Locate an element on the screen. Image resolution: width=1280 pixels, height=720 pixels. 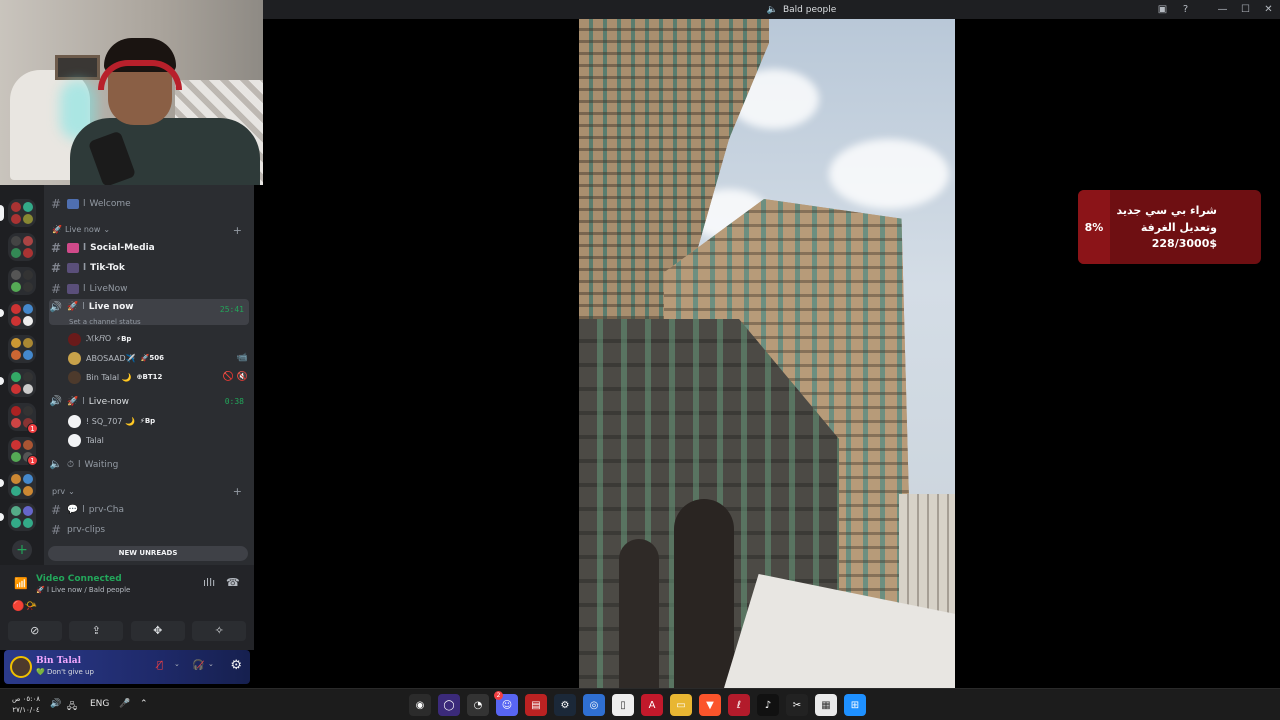
circle-app-icon: ◯ is located at coordinates (449, 705).